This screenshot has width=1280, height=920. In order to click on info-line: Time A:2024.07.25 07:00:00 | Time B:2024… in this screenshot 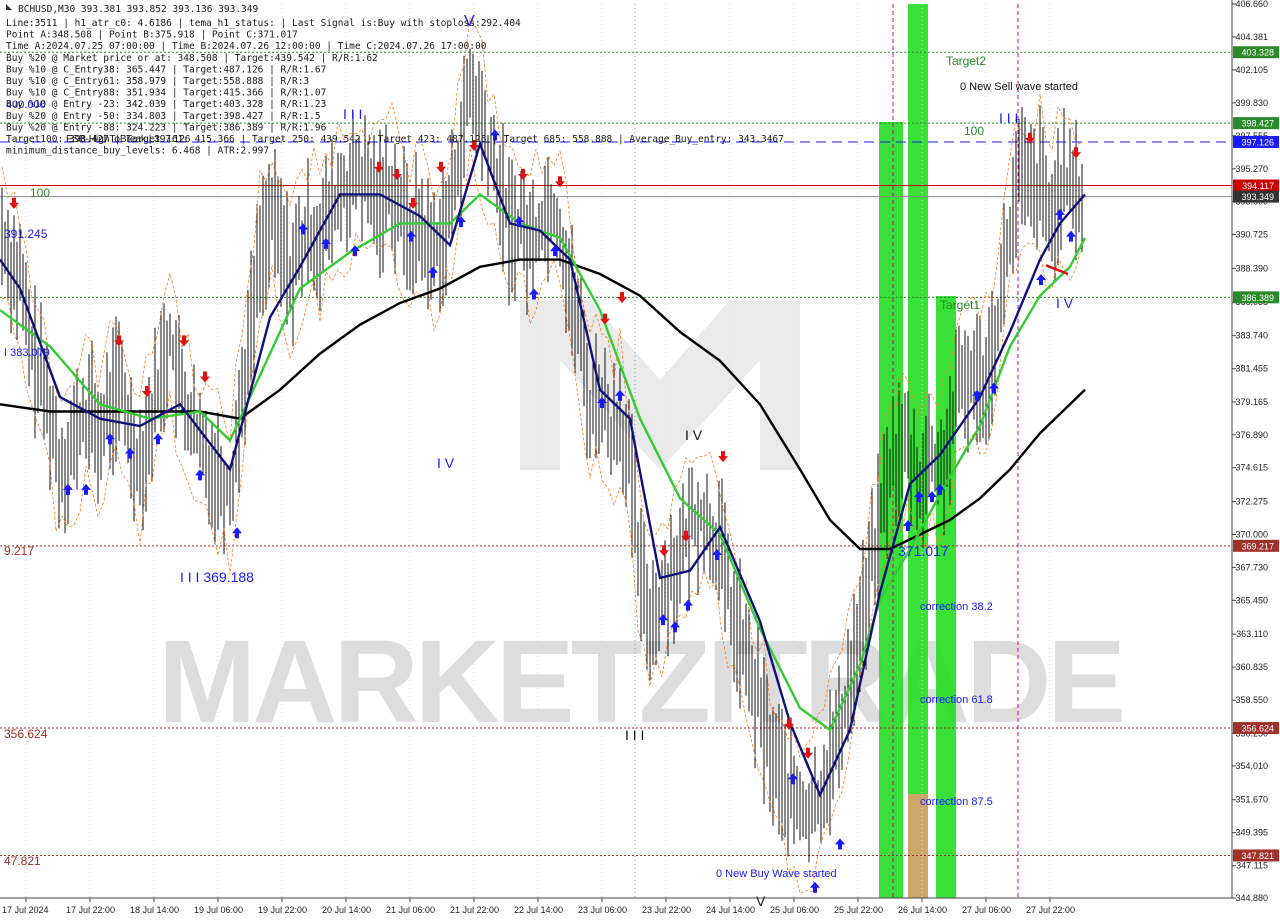, I will do `click(246, 46)`.